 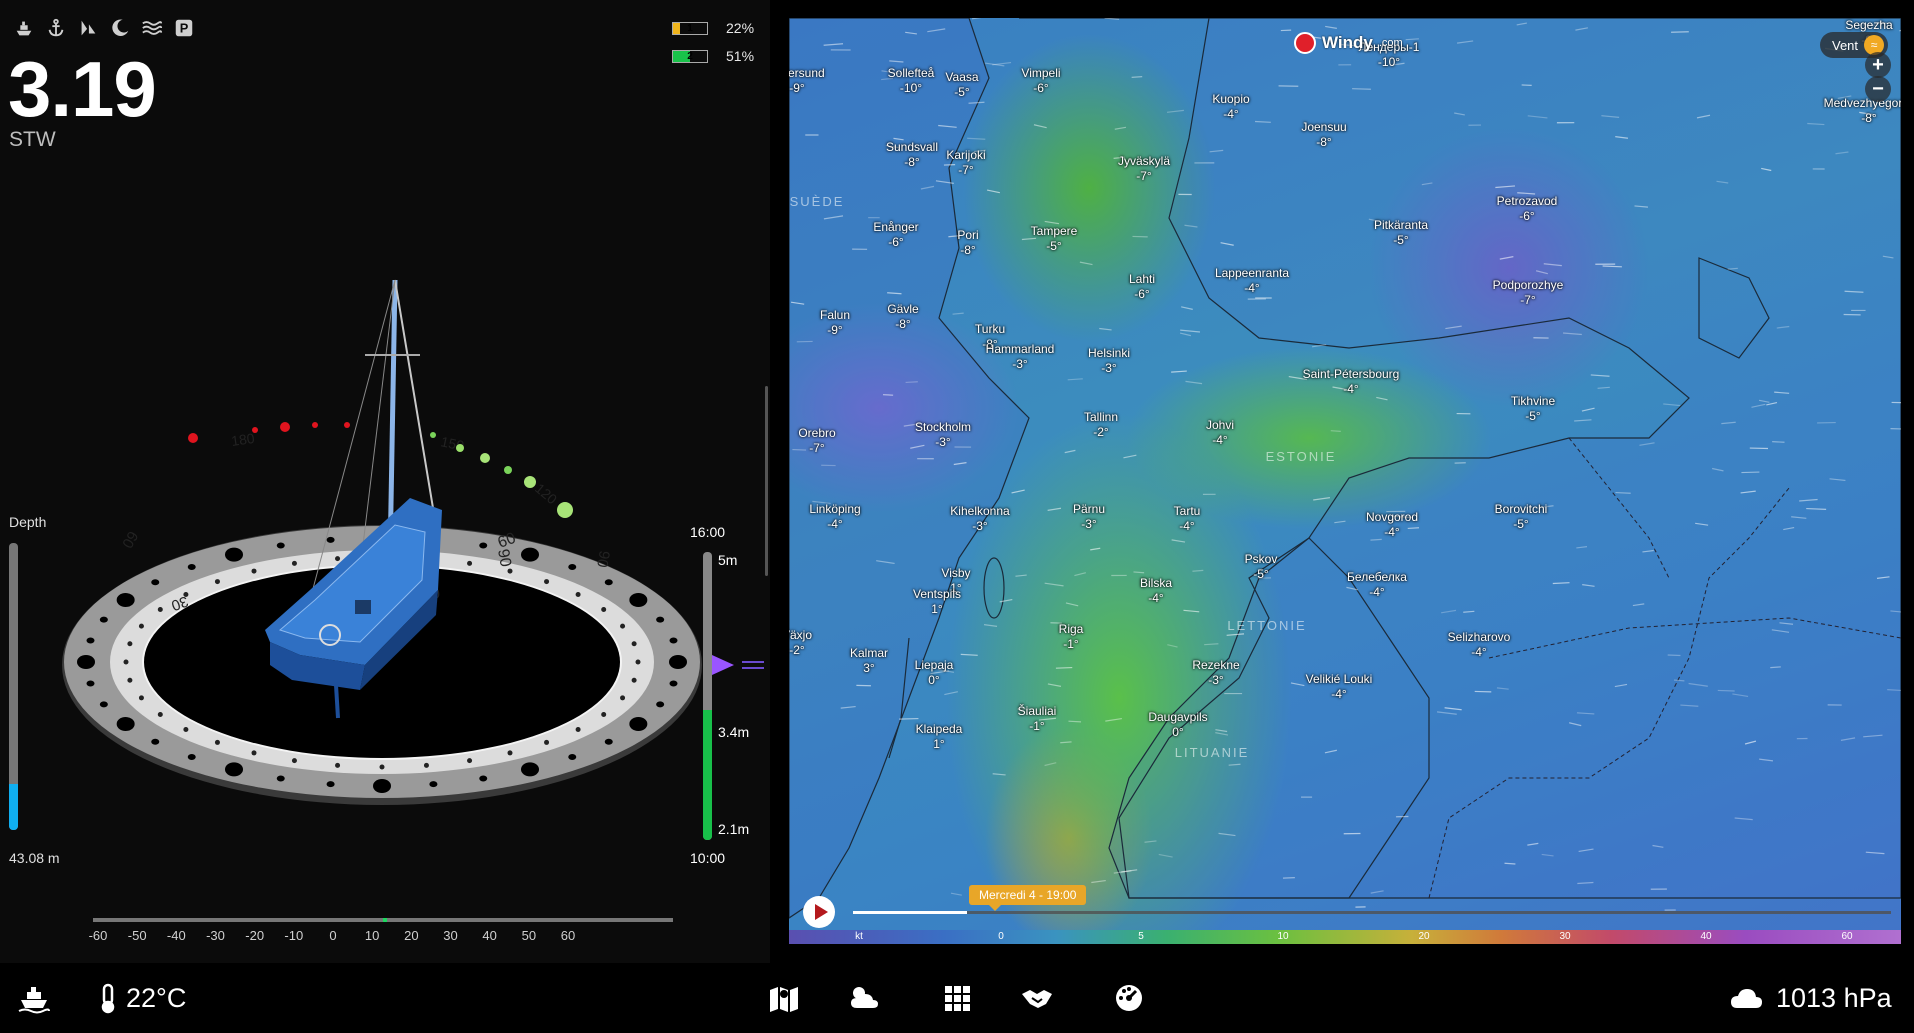 What do you see at coordinates (108, 998) in the screenshot?
I see `thermometer-icon` at bounding box center [108, 998].